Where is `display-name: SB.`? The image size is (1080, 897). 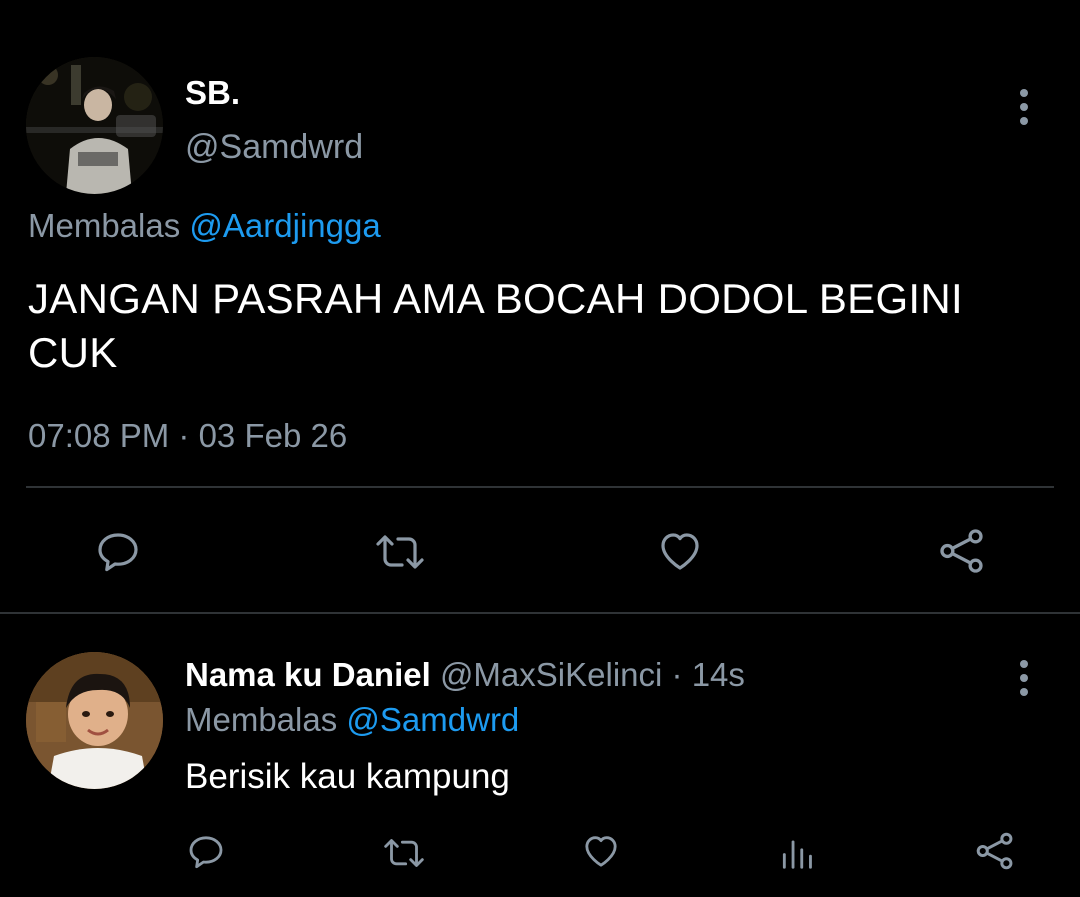
display-name: SB. is located at coordinates (212, 93).